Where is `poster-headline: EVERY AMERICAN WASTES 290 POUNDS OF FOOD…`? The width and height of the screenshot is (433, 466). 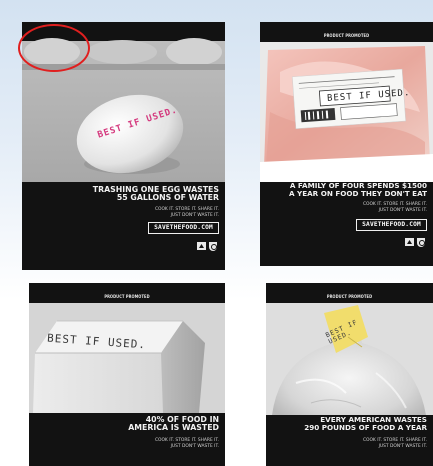 poster-headline: EVERY AMERICAN WASTES 290 POUNDS OF FOOD… is located at coordinates (365, 423).